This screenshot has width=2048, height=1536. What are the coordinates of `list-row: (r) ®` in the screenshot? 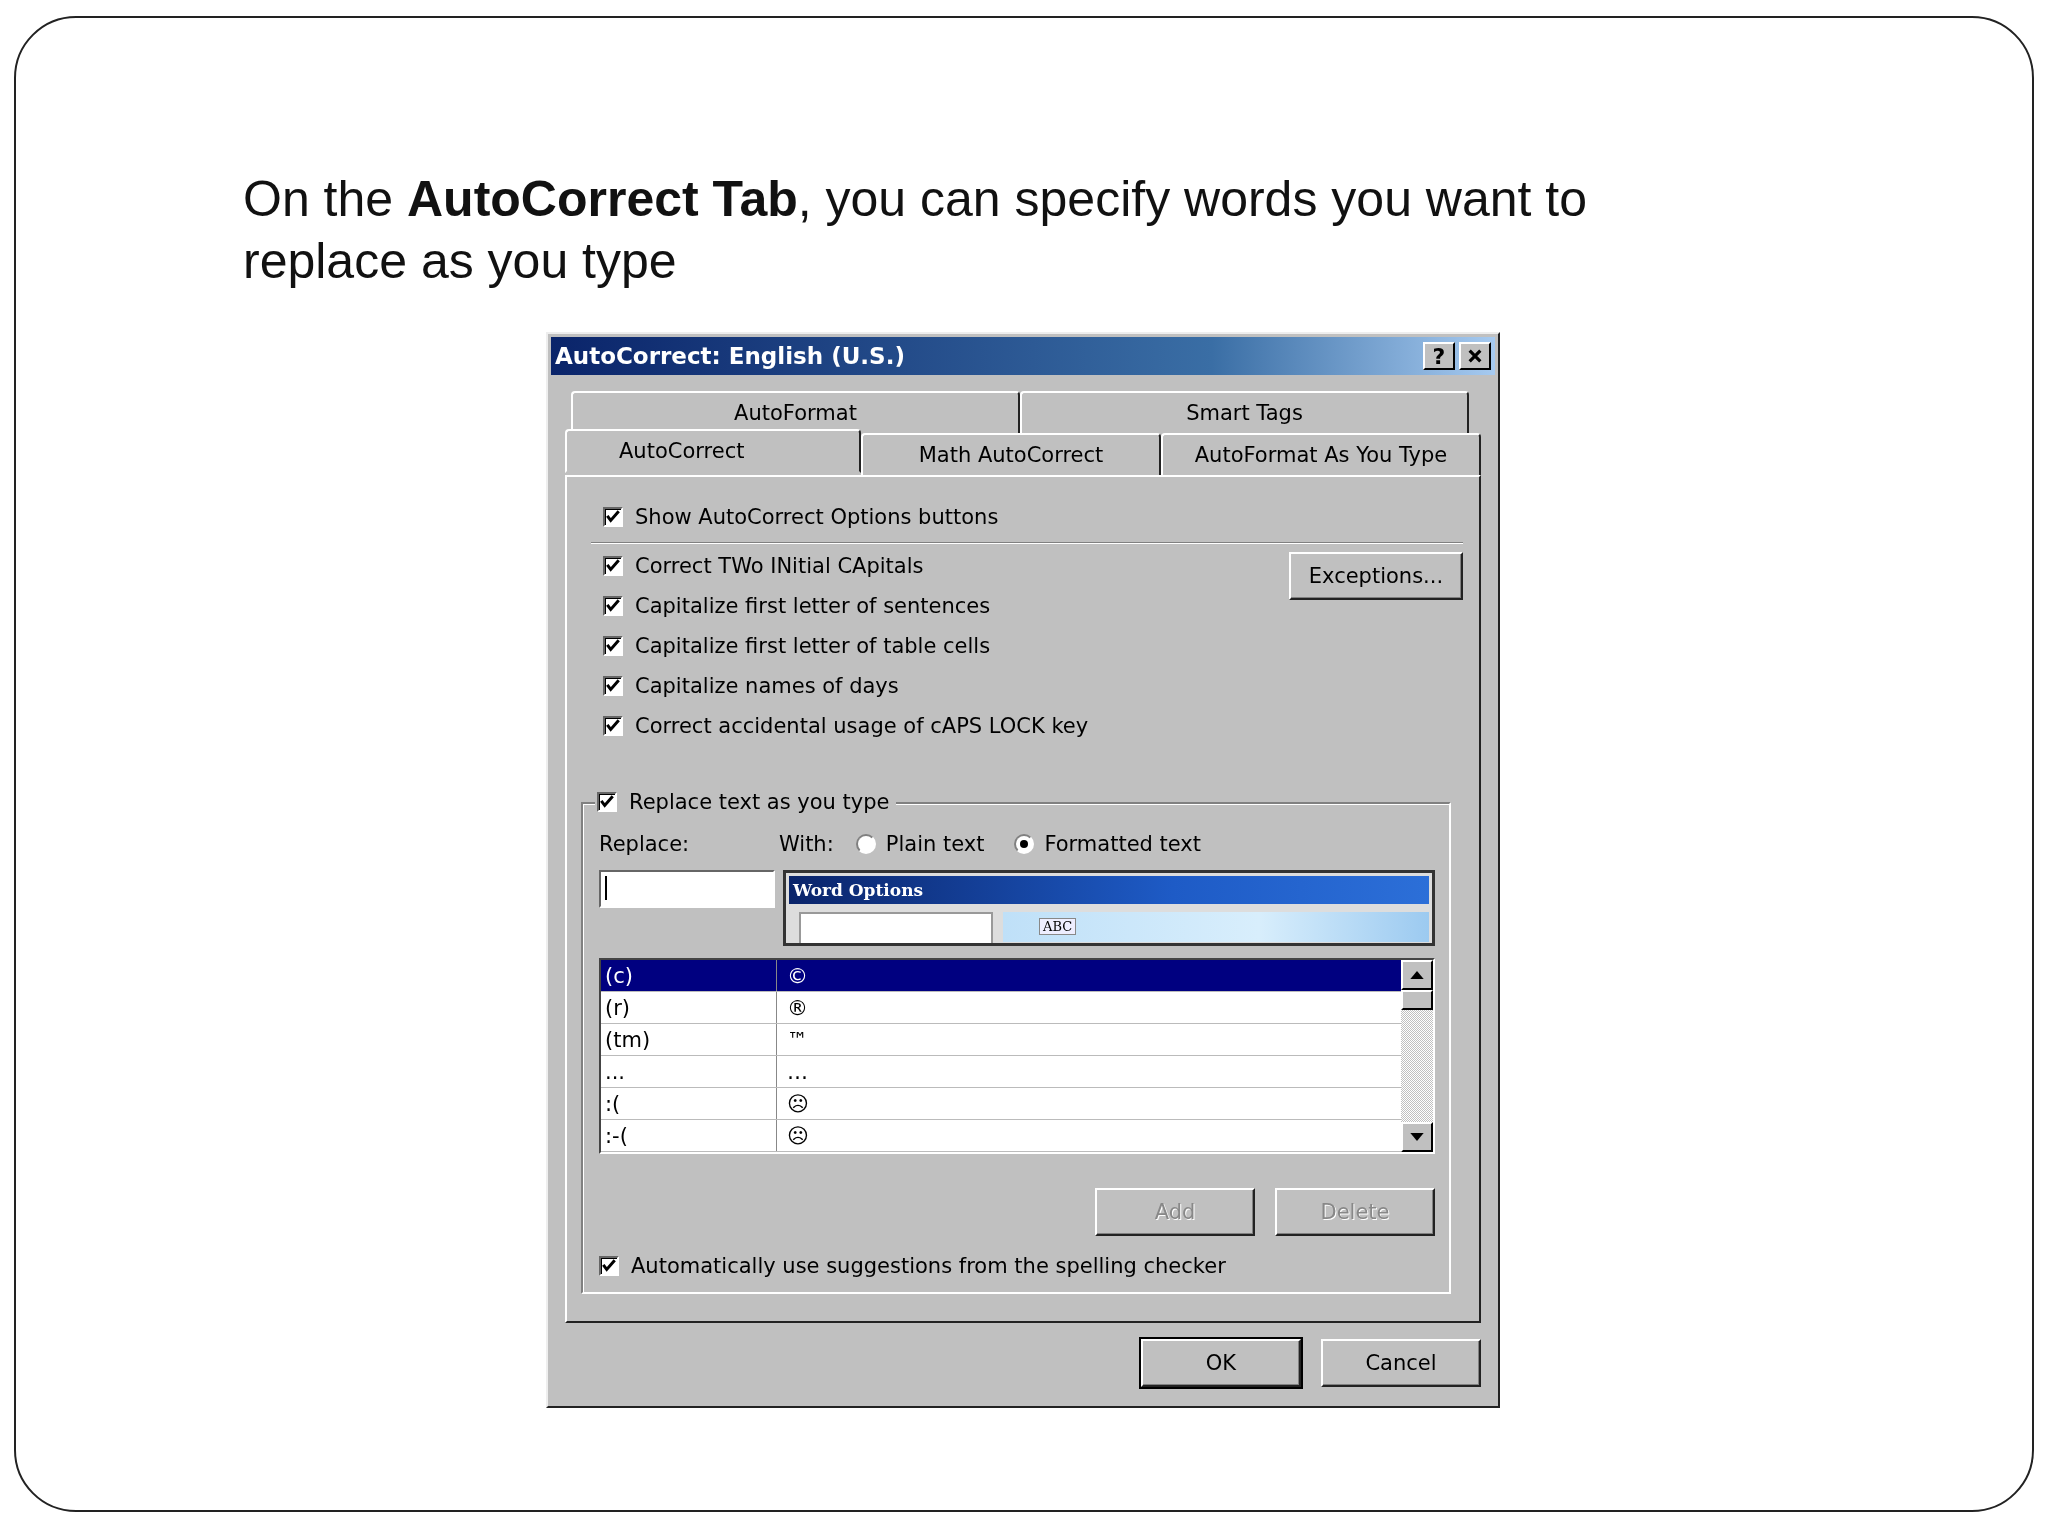 It's located at (1001, 1008).